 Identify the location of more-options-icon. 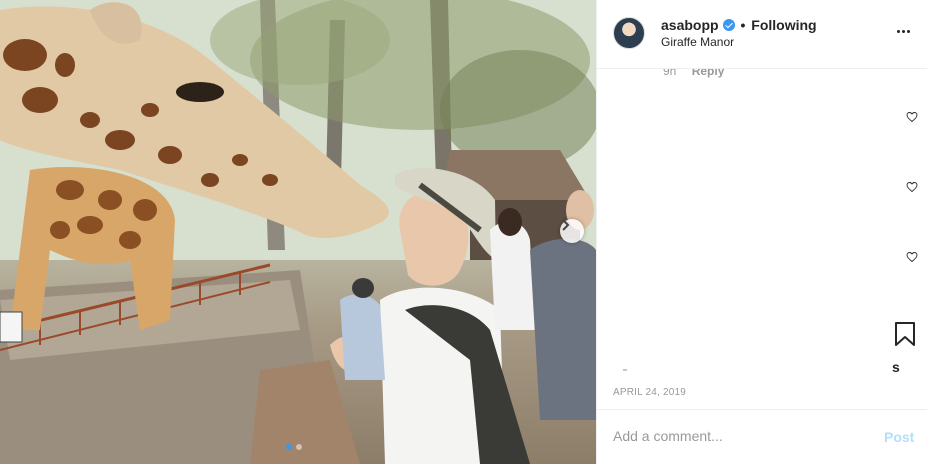
(903, 31).